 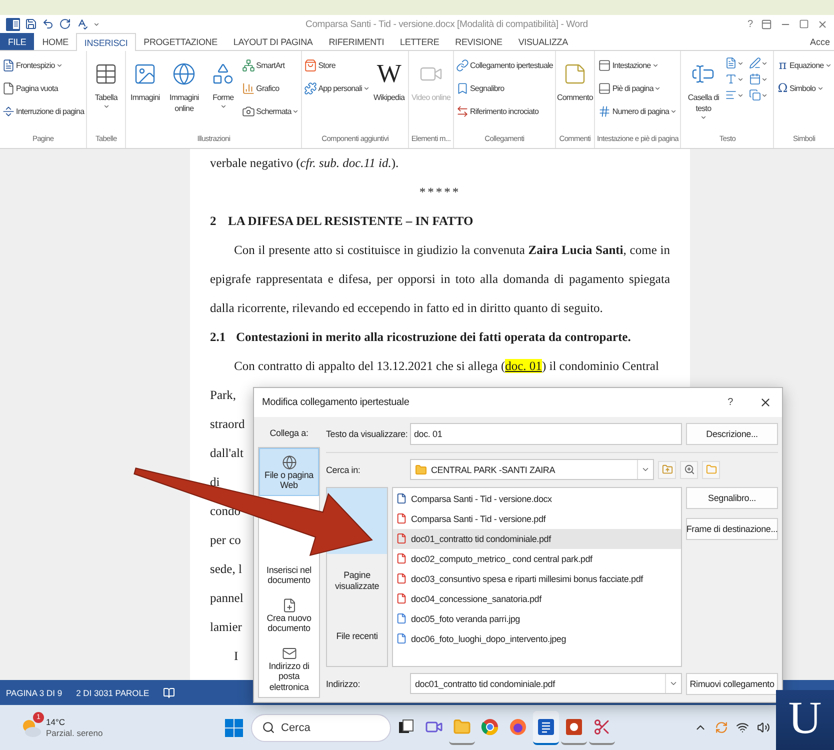 What do you see at coordinates (537, 598) in the screenshot?
I see `file-list-item: doc04_concessione_sanatoria.pdf` at bounding box center [537, 598].